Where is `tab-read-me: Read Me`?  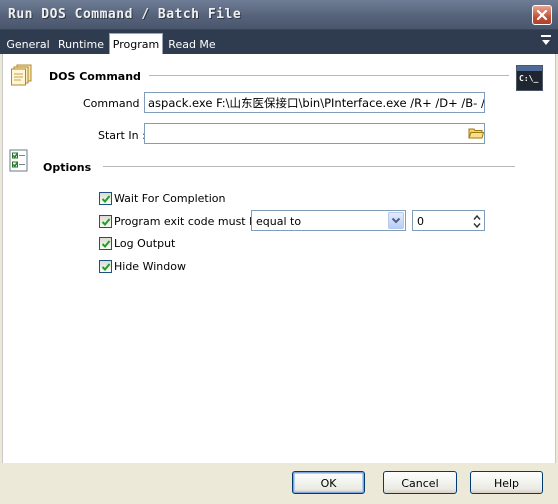
tab-read-me: Read Me is located at coordinates (192, 44).